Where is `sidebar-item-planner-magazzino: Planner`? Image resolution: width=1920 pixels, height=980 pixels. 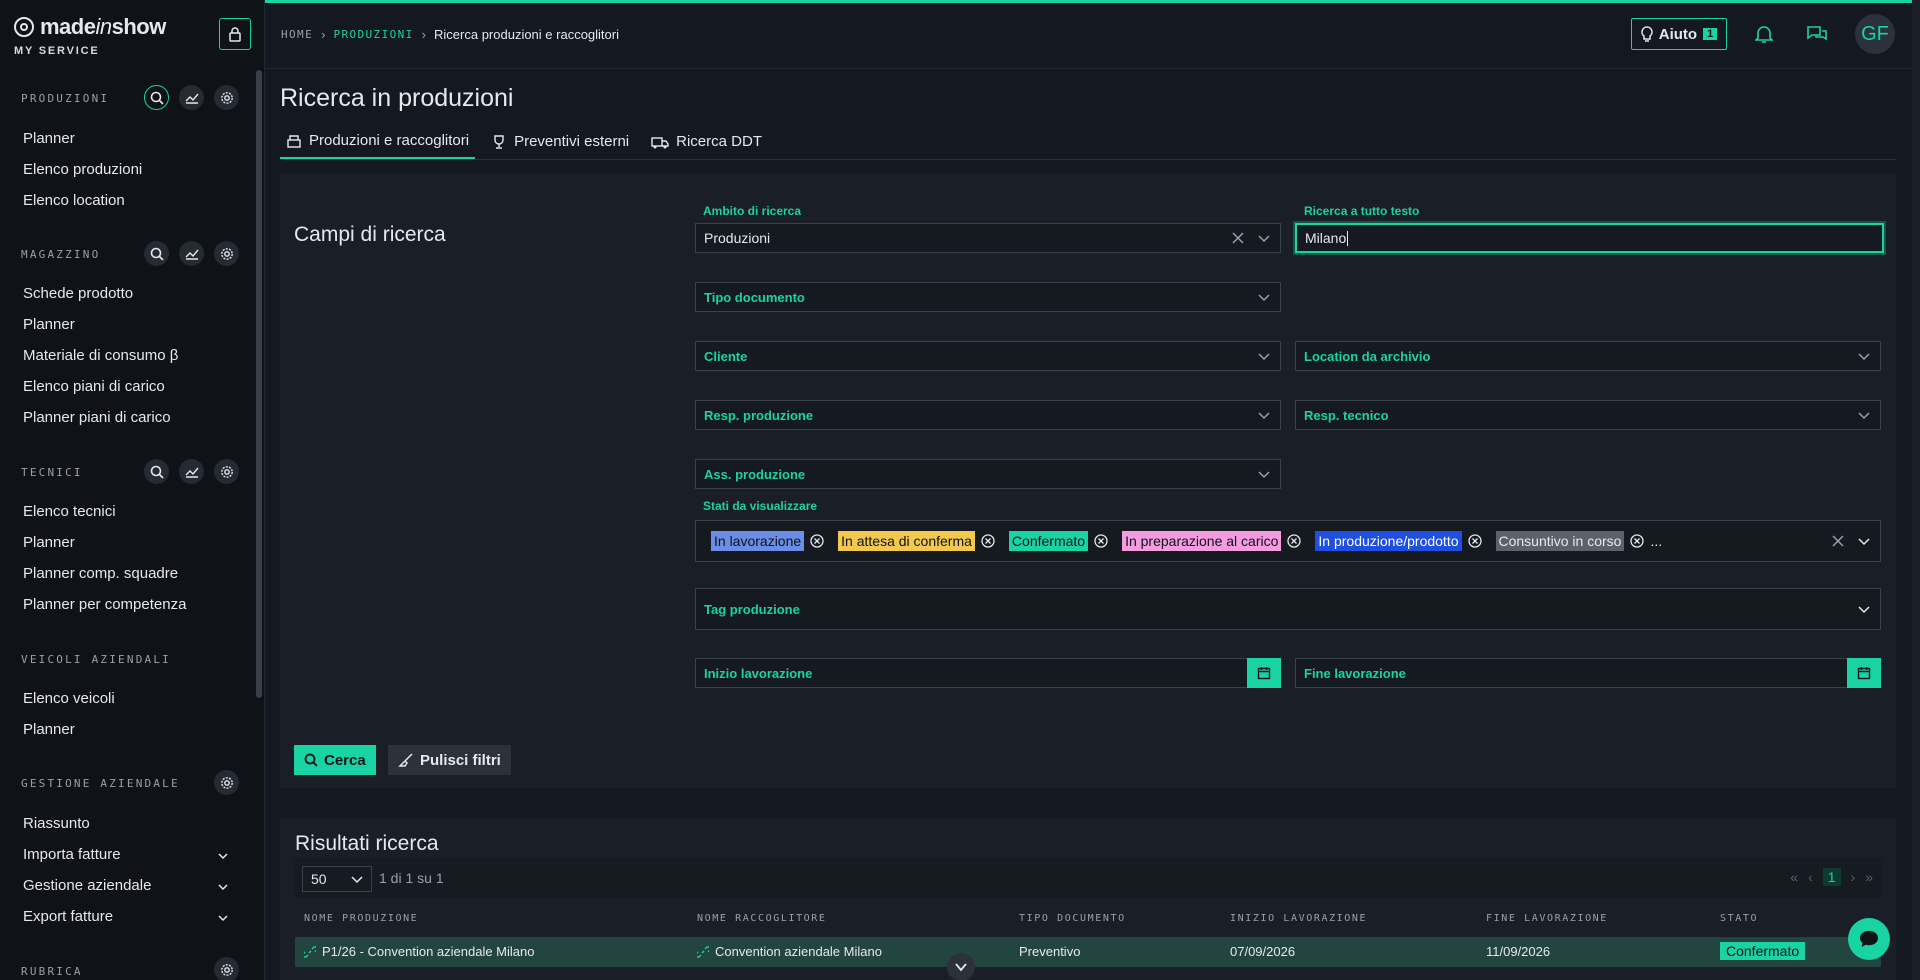 sidebar-item-planner-magazzino: Planner is located at coordinates (49, 324).